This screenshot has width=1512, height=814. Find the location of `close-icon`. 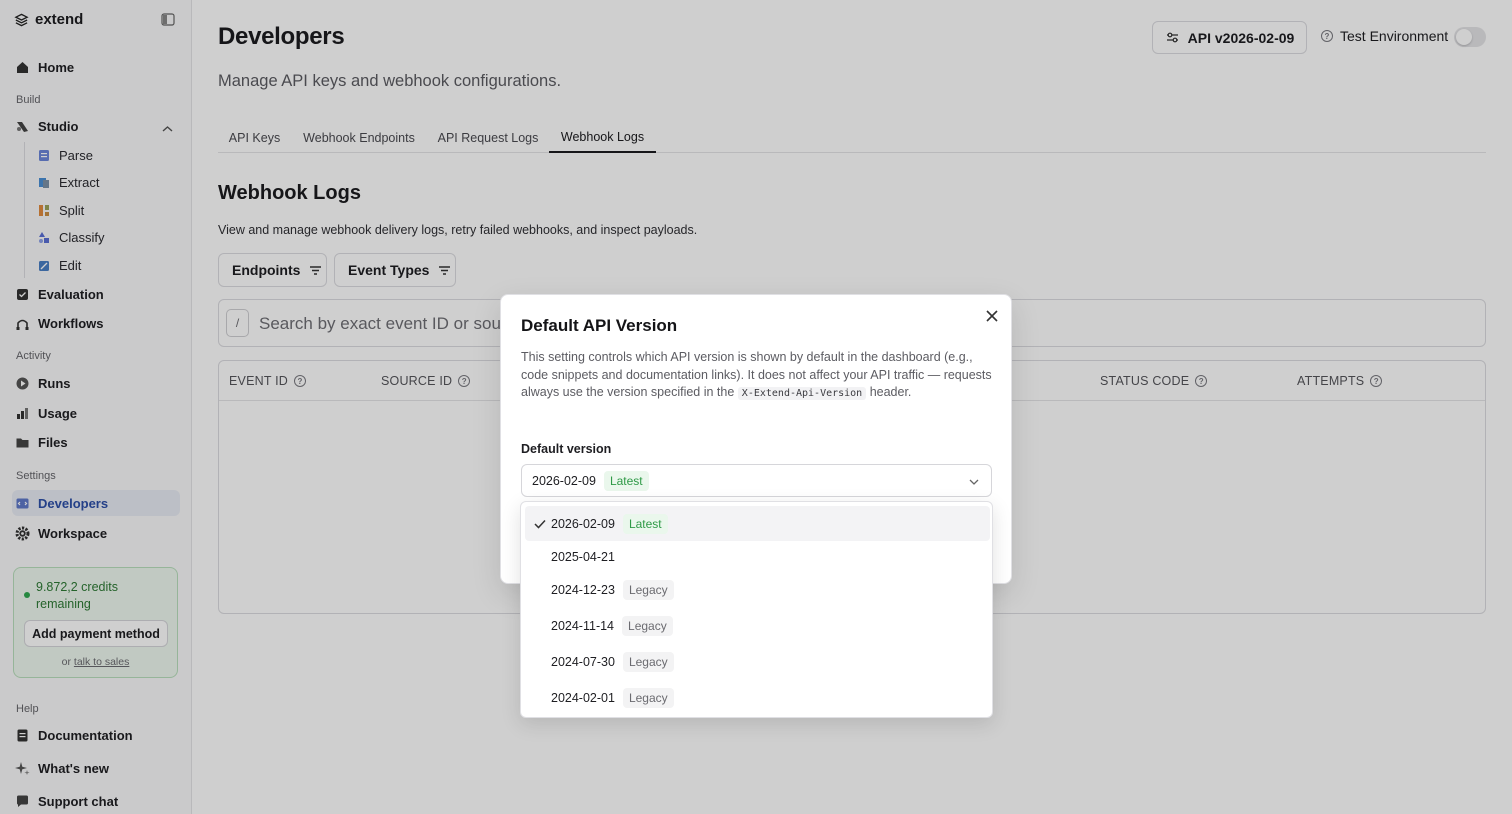

close-icon is located at coordinates (992, 316).